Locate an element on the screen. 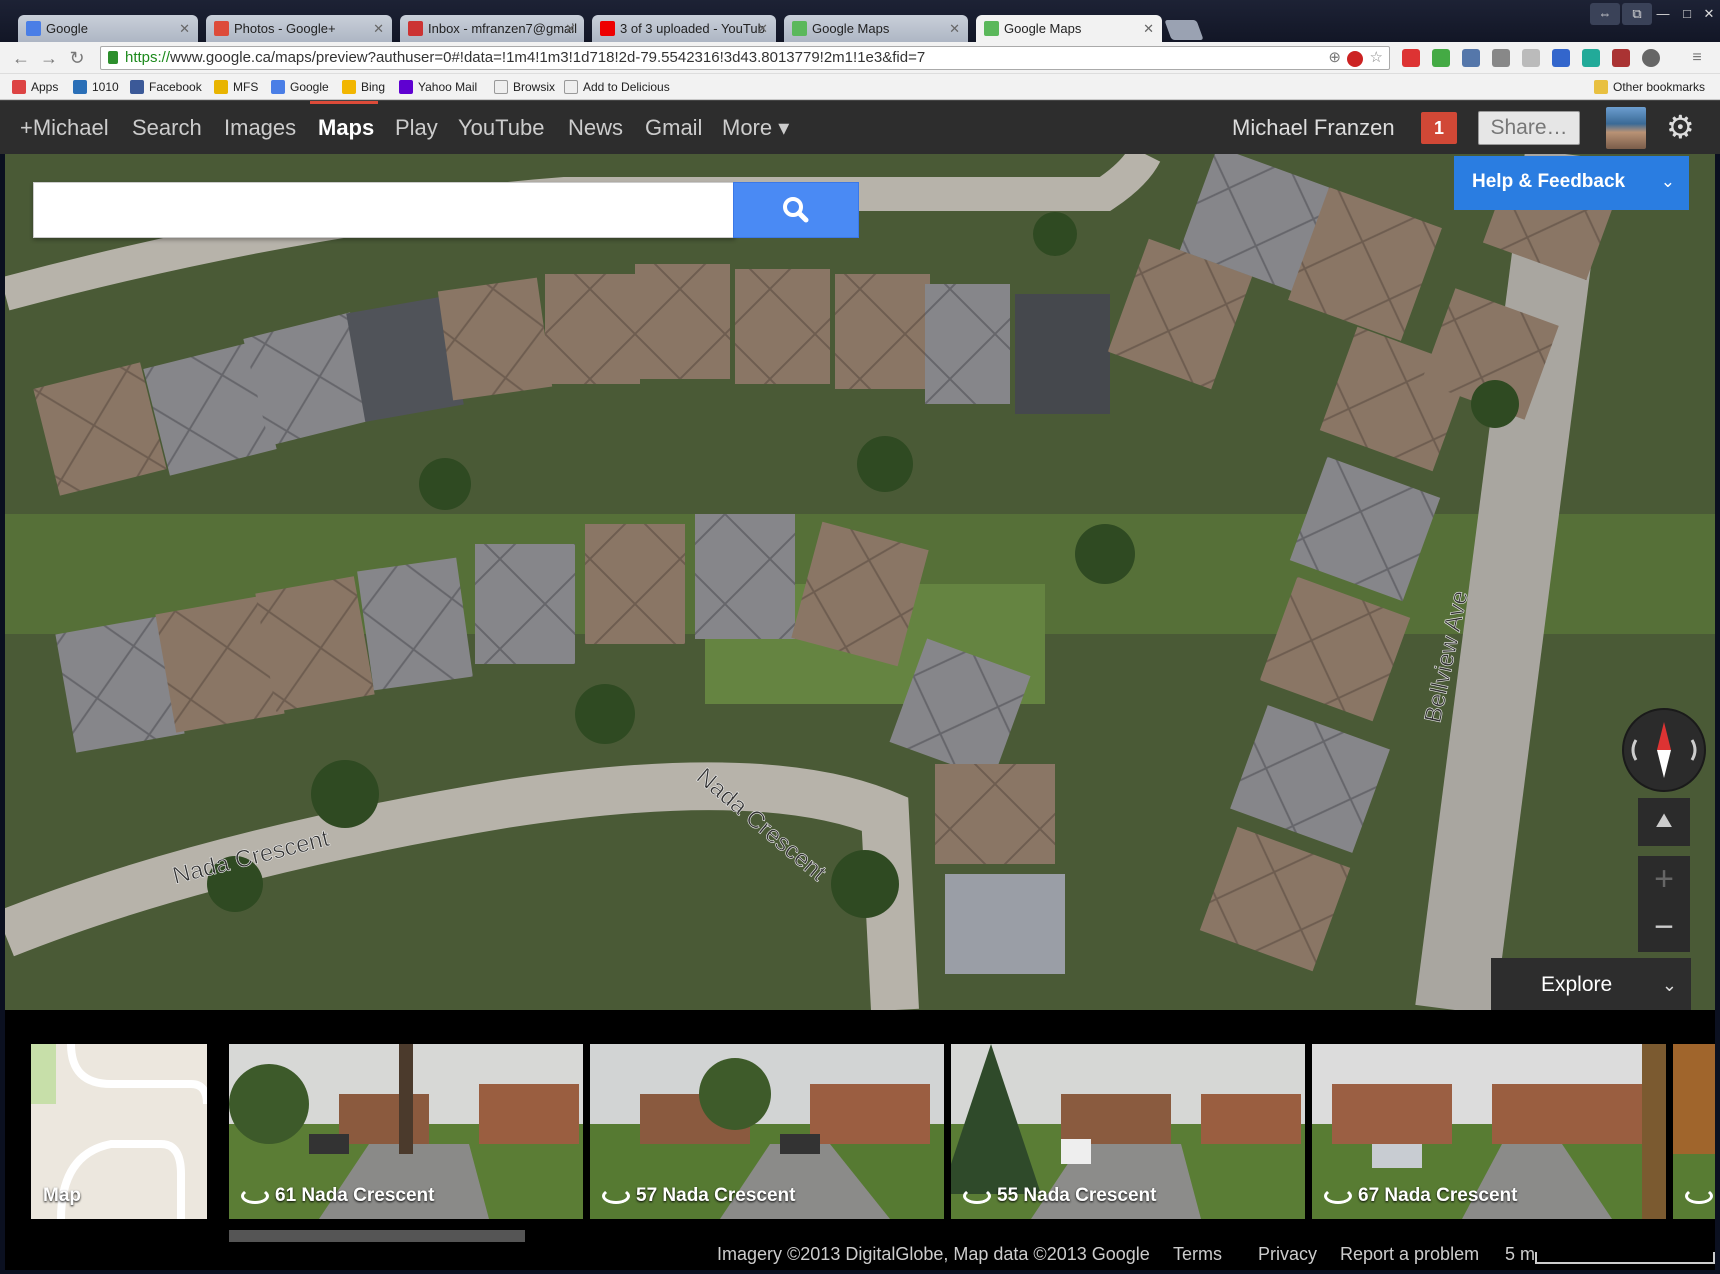 This screenshot has width=1720, height=1274. explore-button: Explore ⌄ is located at coordinates (1591, 985).